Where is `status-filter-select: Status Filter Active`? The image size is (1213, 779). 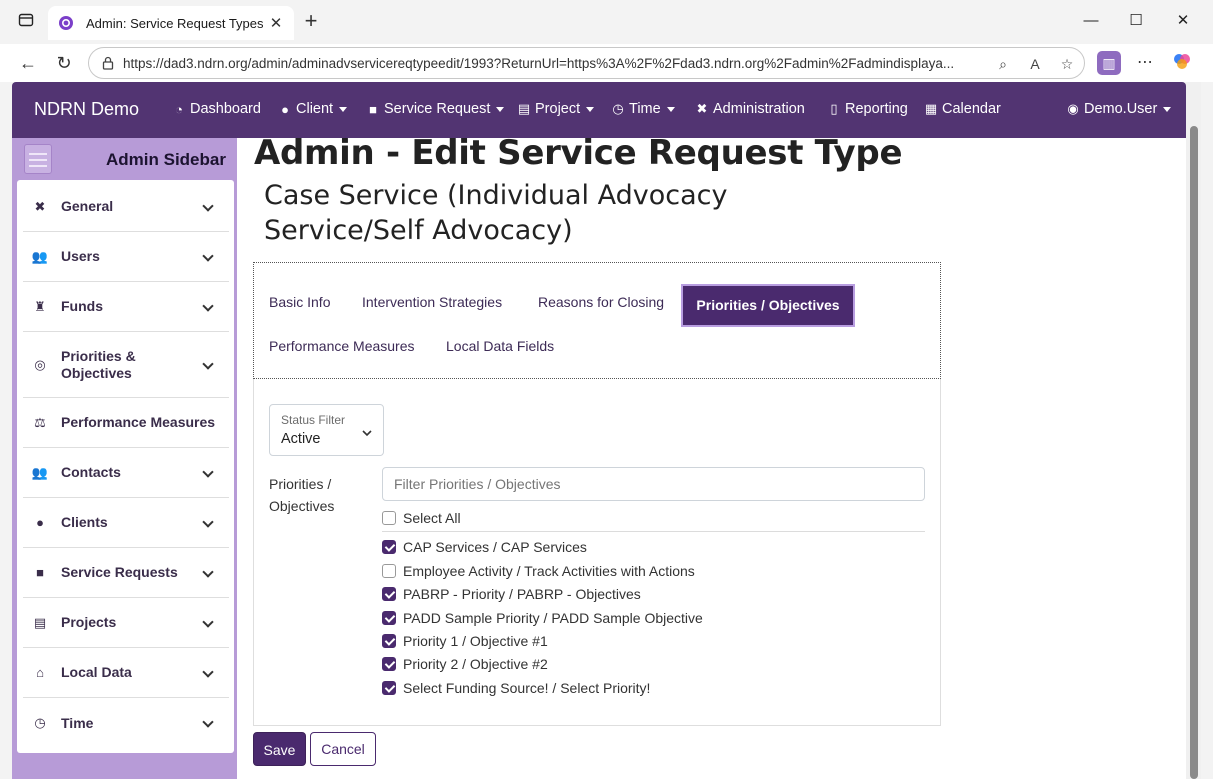
status-filter-select: Status Filter Active is located at coordinates (326, 430).